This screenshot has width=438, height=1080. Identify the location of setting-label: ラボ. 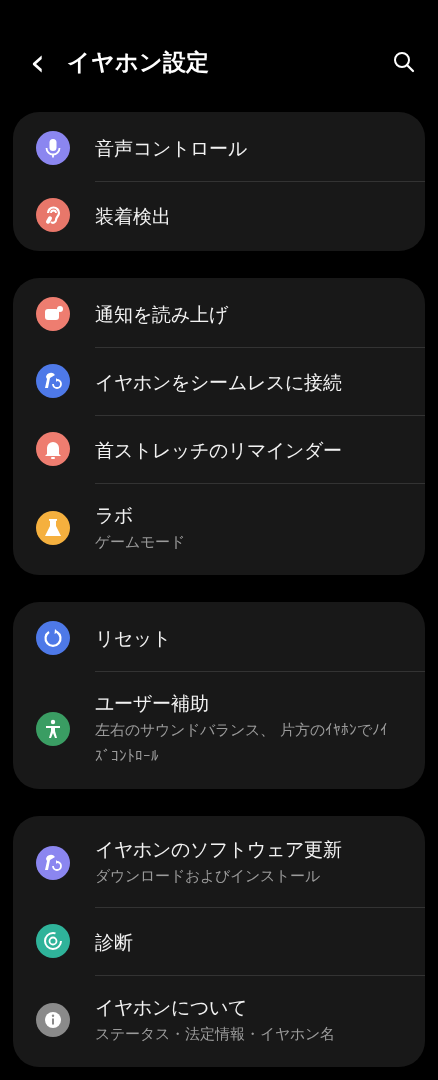
(245, 515).